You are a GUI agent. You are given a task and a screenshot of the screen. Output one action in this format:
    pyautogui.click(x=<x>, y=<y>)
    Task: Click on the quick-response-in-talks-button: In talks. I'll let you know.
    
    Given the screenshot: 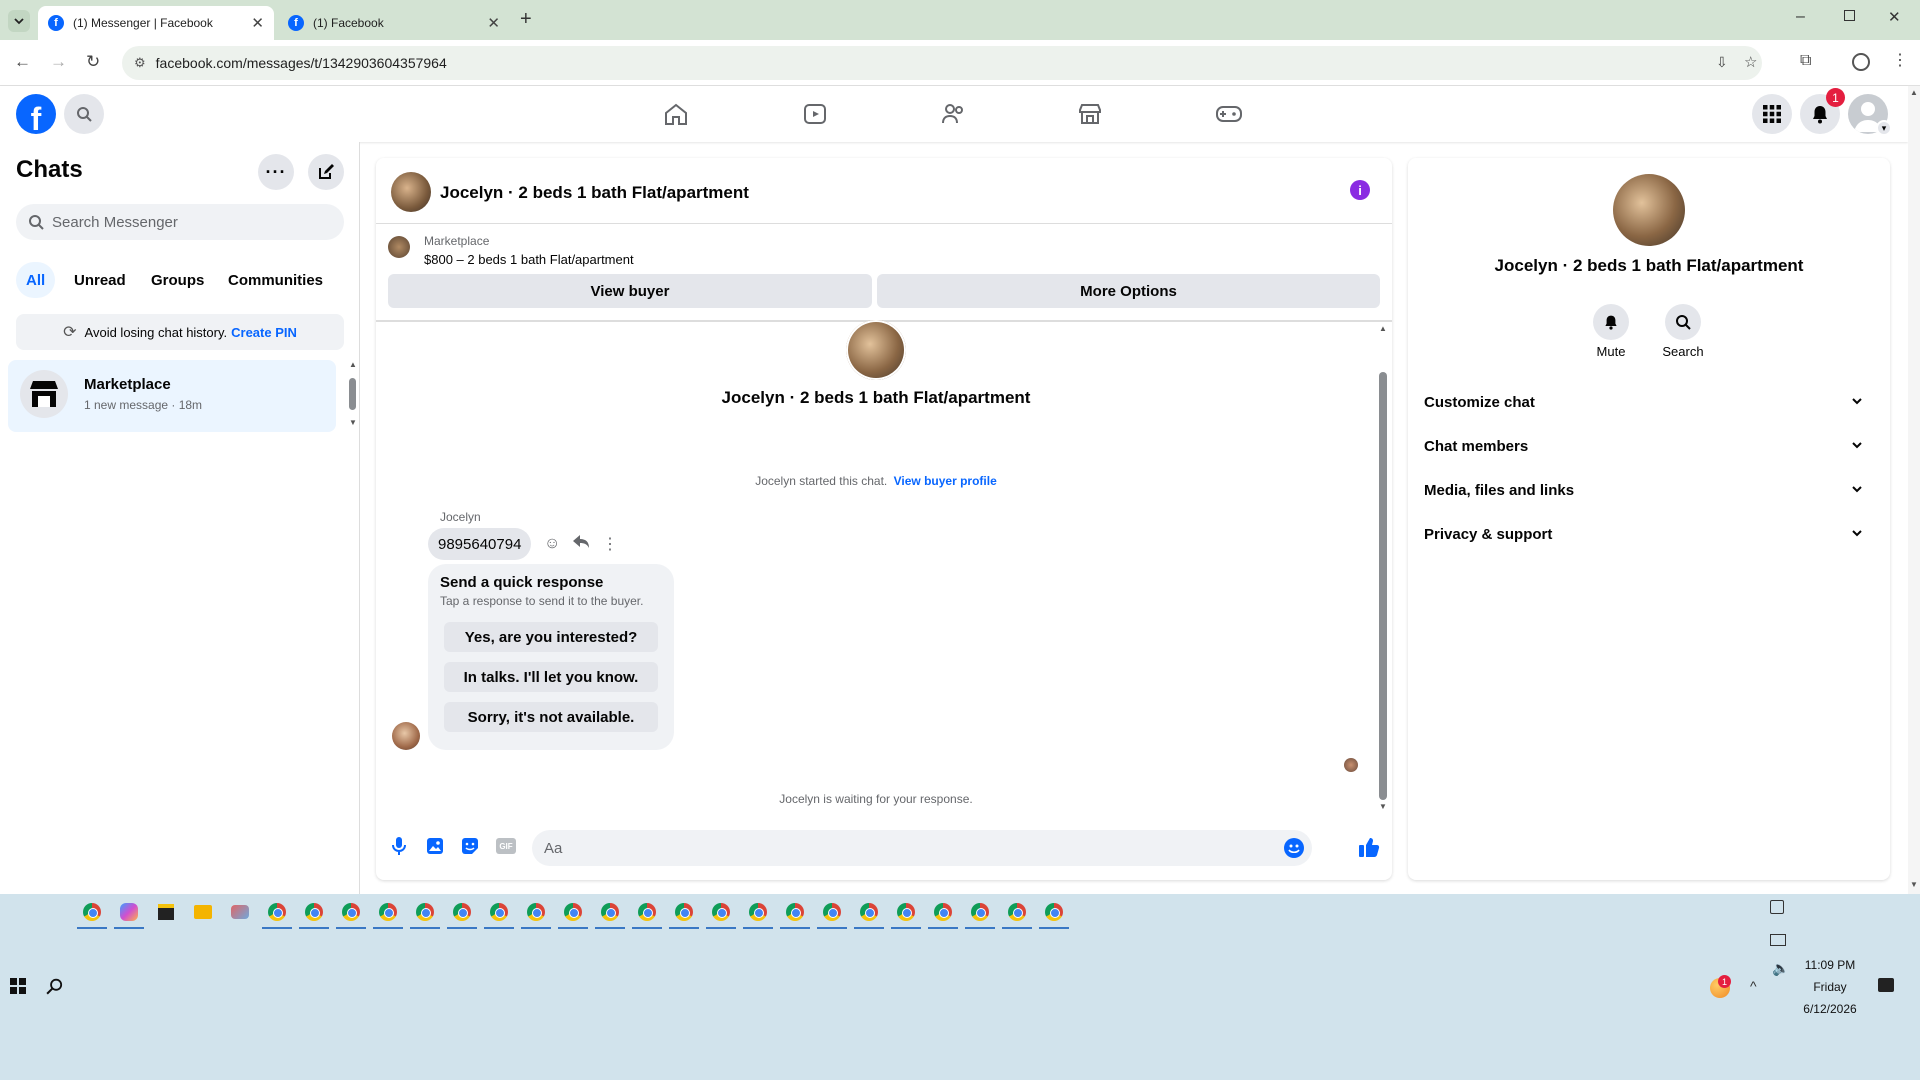 What is the action you would take?
    pyautogui.click(x=551, y=677)
    